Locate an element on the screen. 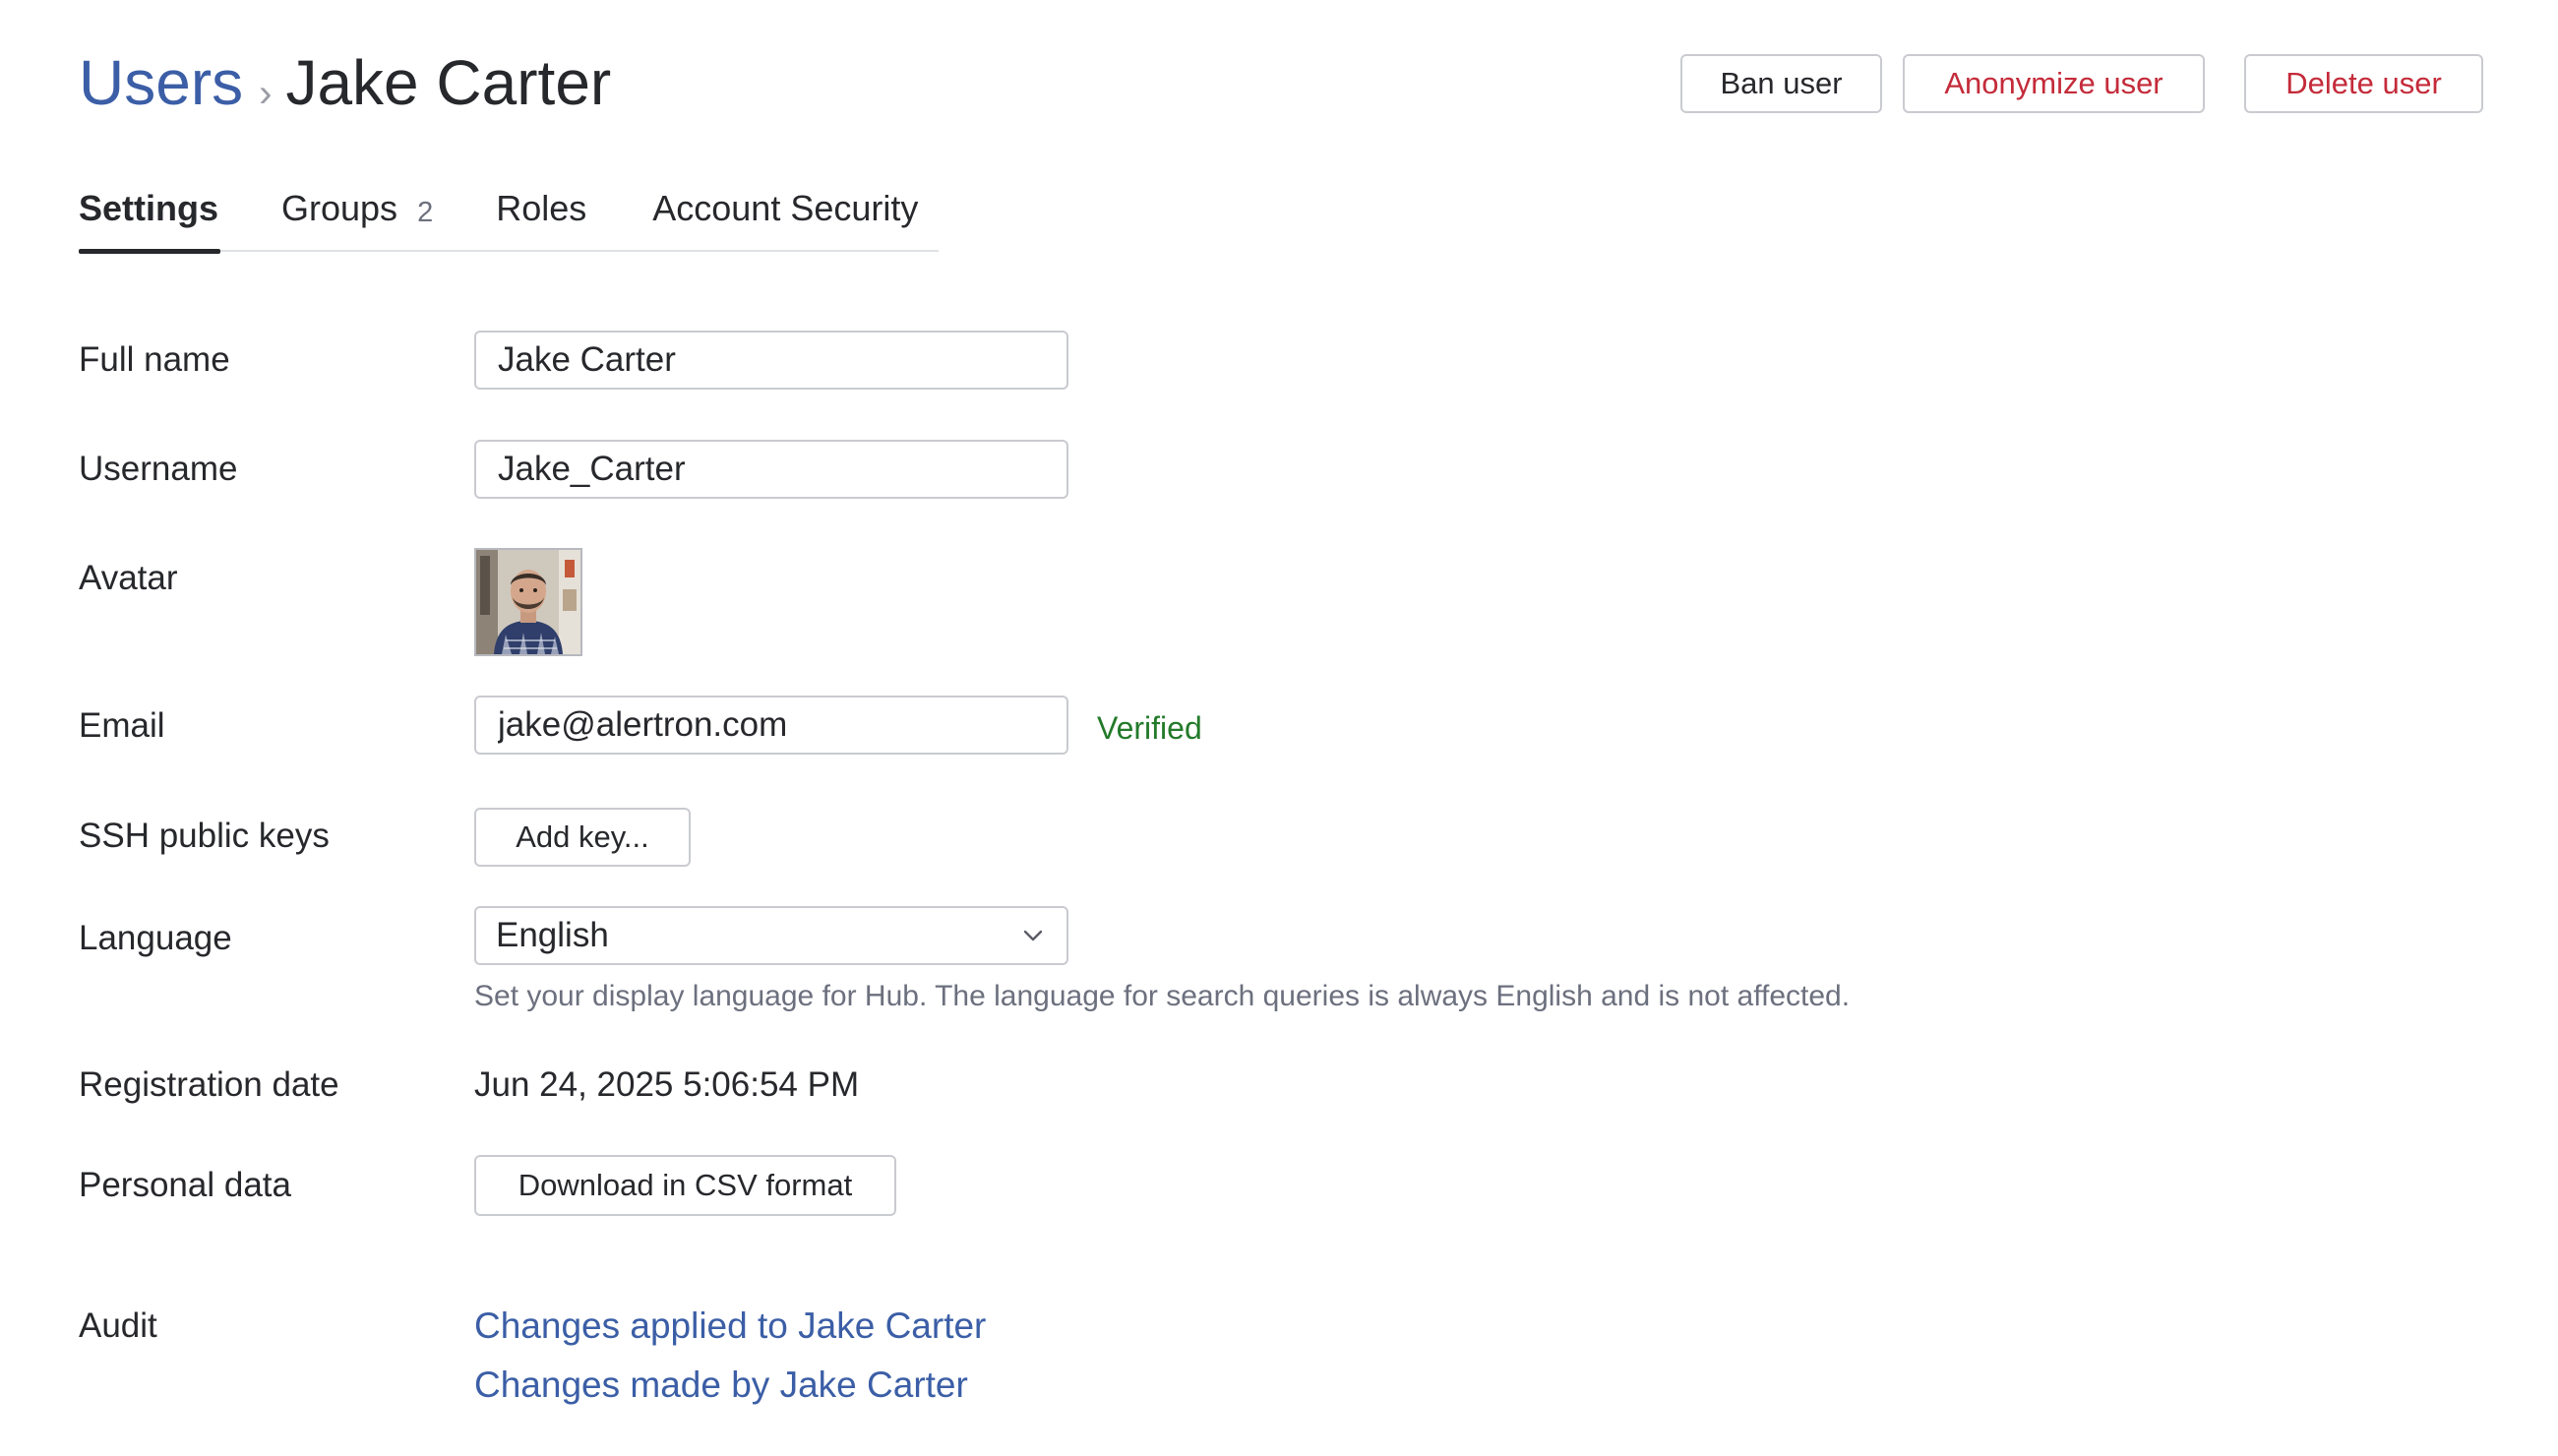  email-verified-status: Verified is located at coordinates (1149, 728).